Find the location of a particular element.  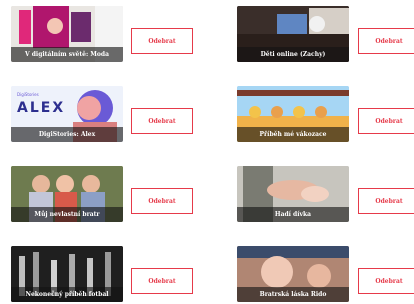

video-title: V digitálním světě: Moda is located at coordinates (67, 54).